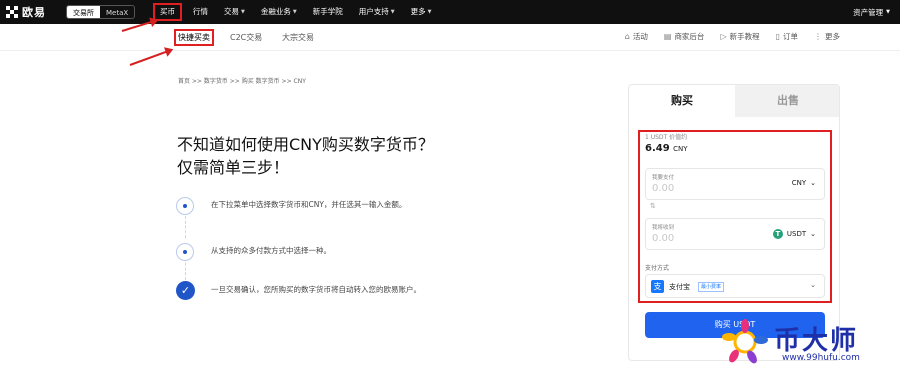 Image resolution: width=900 pixels, height=367 pixels. Describe the element at coordinates (689, 36) in the screenshot. I see `link-label: 商家后台` at that location.